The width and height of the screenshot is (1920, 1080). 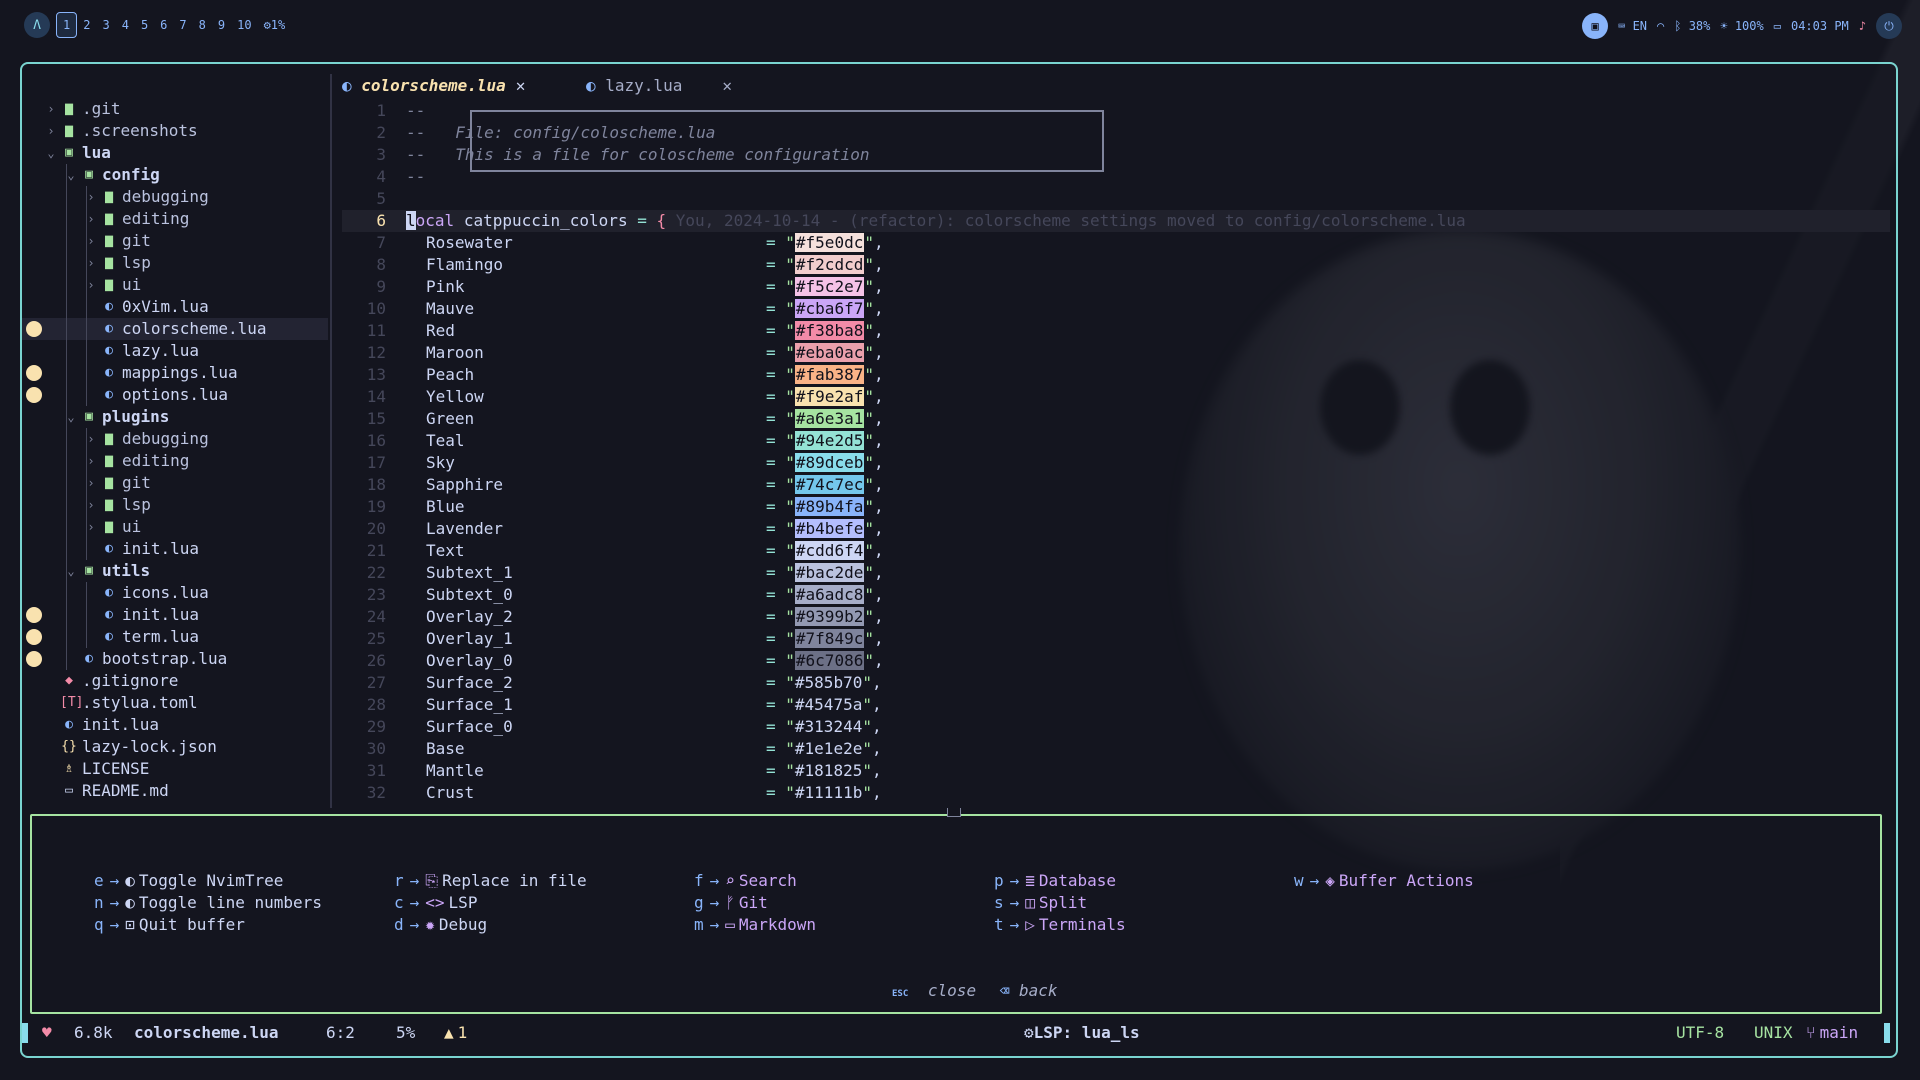 I want to click on tree-file: ◐ term.lua, so click(x=175, y=637).